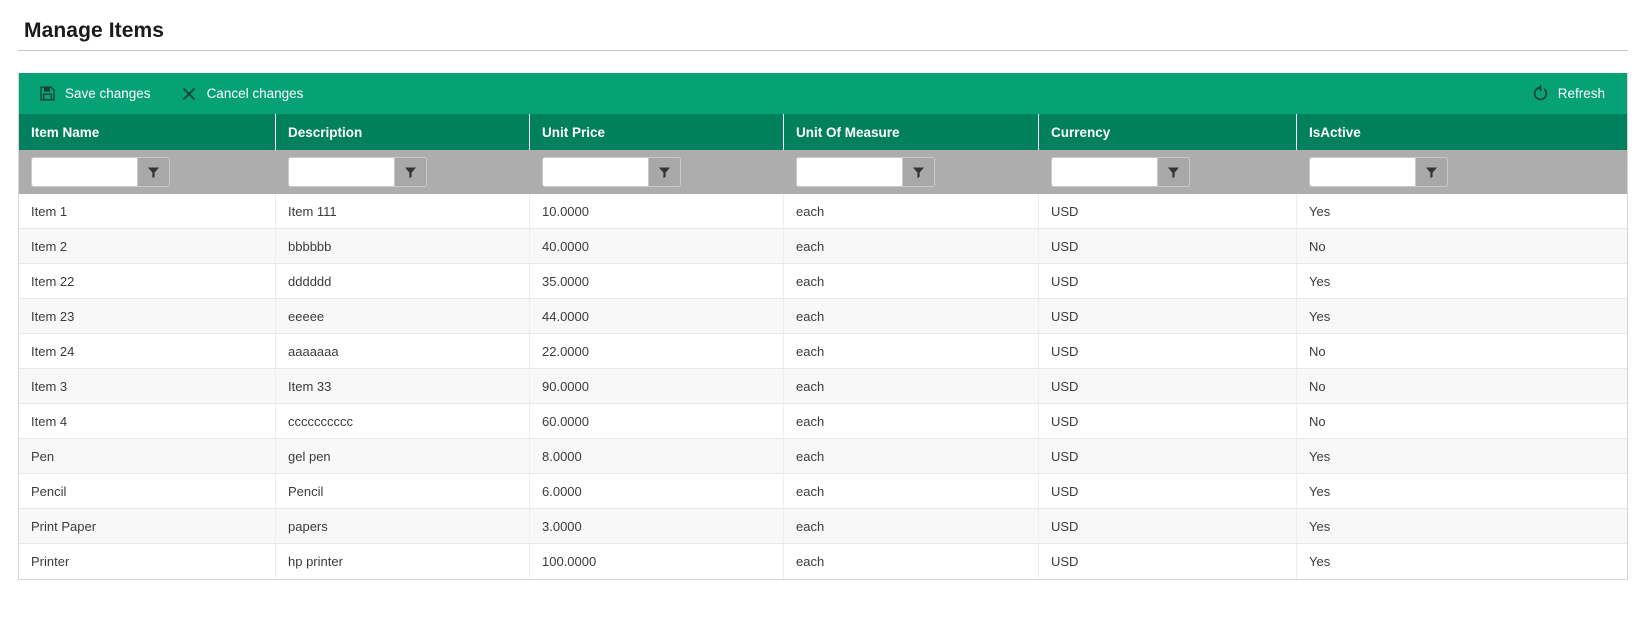 The image size is (1646, 633). Describe the element at coordinates (1462, 132) in the screenshot. I see `column-header-isactive: IsActive` at that location.